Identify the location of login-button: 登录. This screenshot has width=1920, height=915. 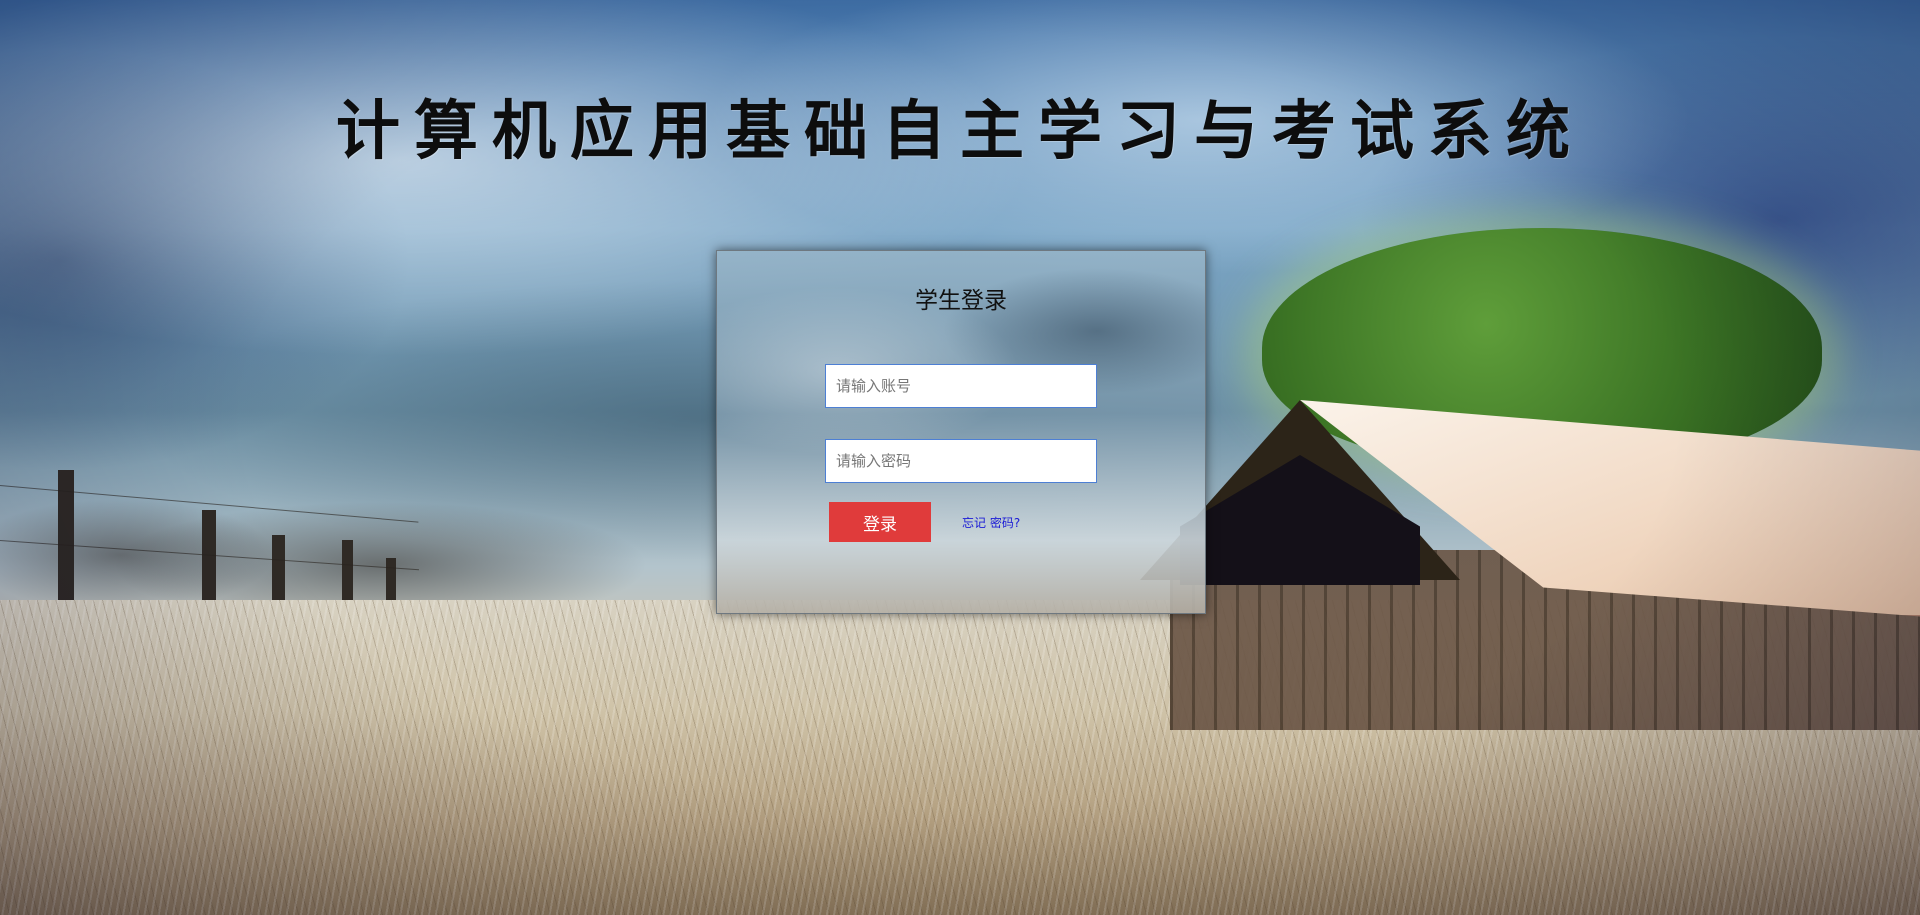
(880, 522).